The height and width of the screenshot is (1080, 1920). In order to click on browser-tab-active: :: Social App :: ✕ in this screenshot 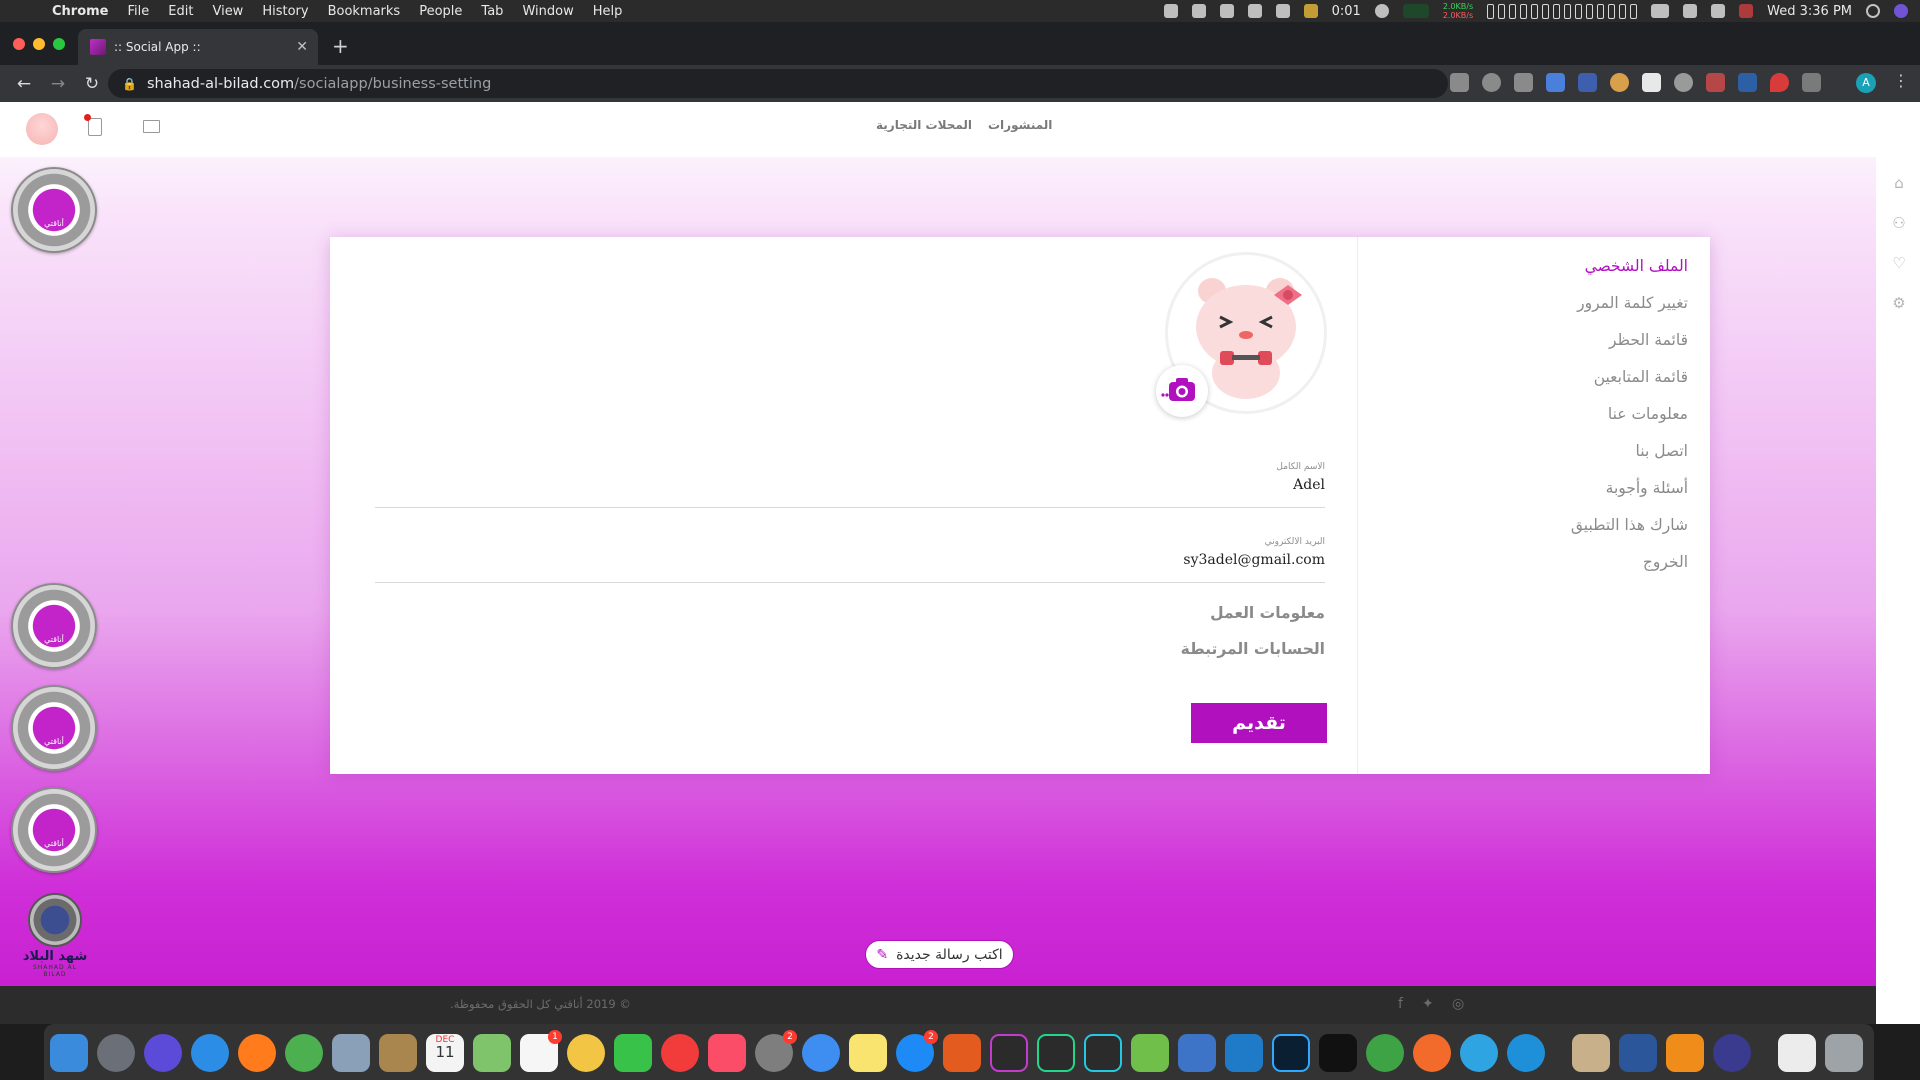, I will do `click(198, 47)`.